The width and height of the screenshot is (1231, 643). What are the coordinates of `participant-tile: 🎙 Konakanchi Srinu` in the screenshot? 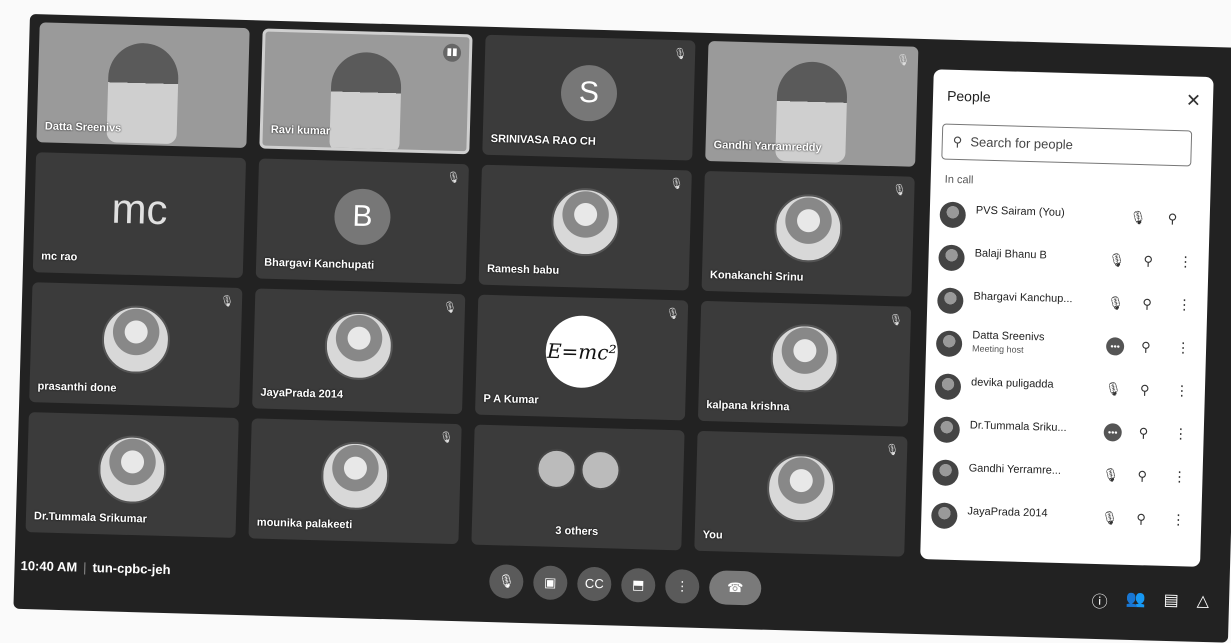 It's located at (808, 233).